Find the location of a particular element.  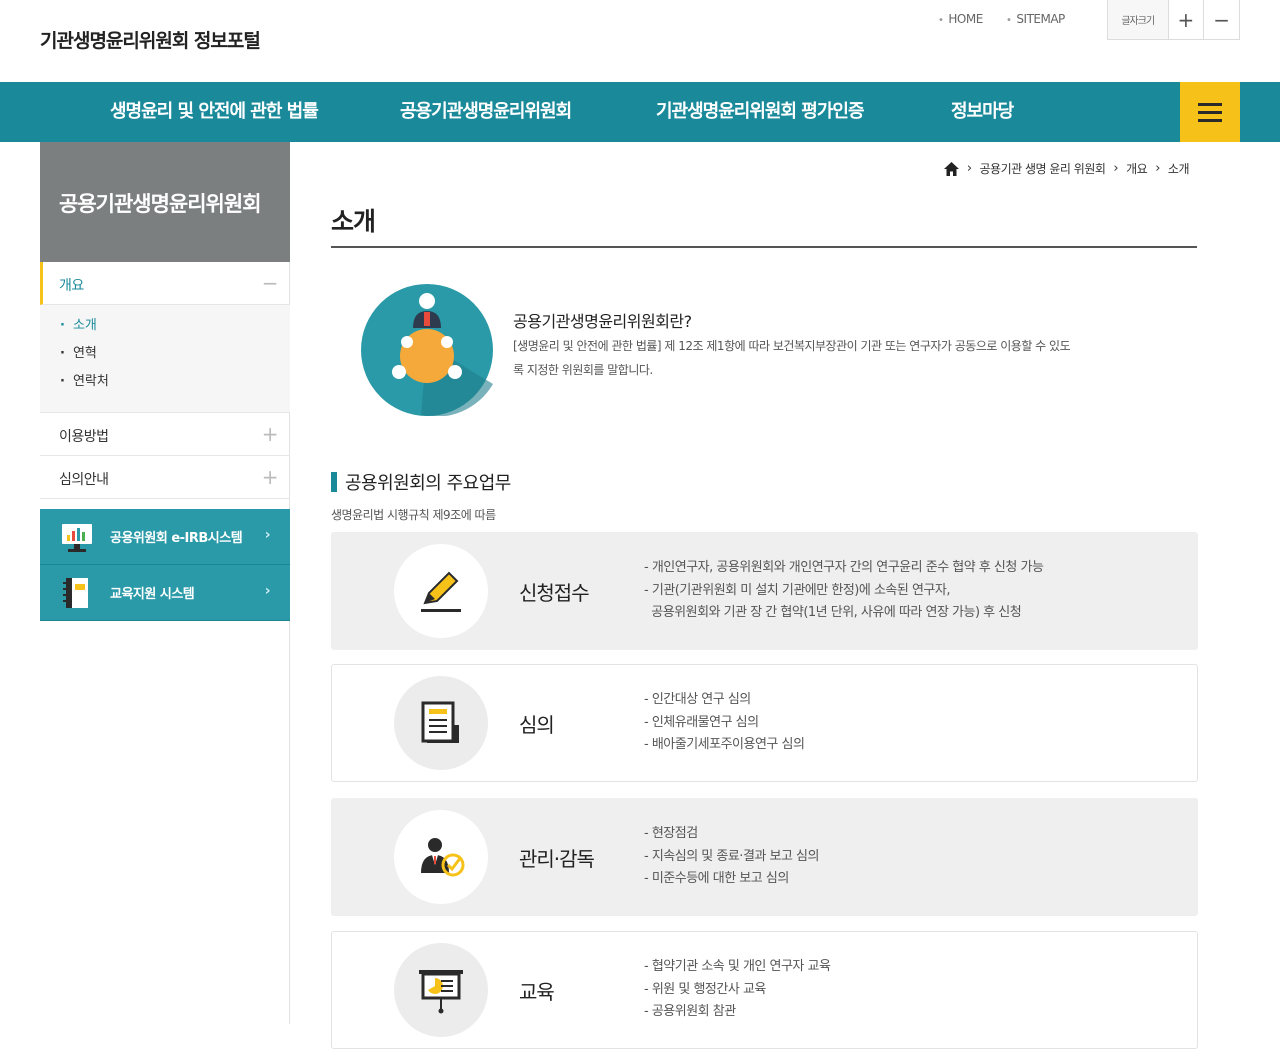

gnb-item-accreditation: 기관생명윤리위원회 평가인증 is located at coordinates (760, 112).